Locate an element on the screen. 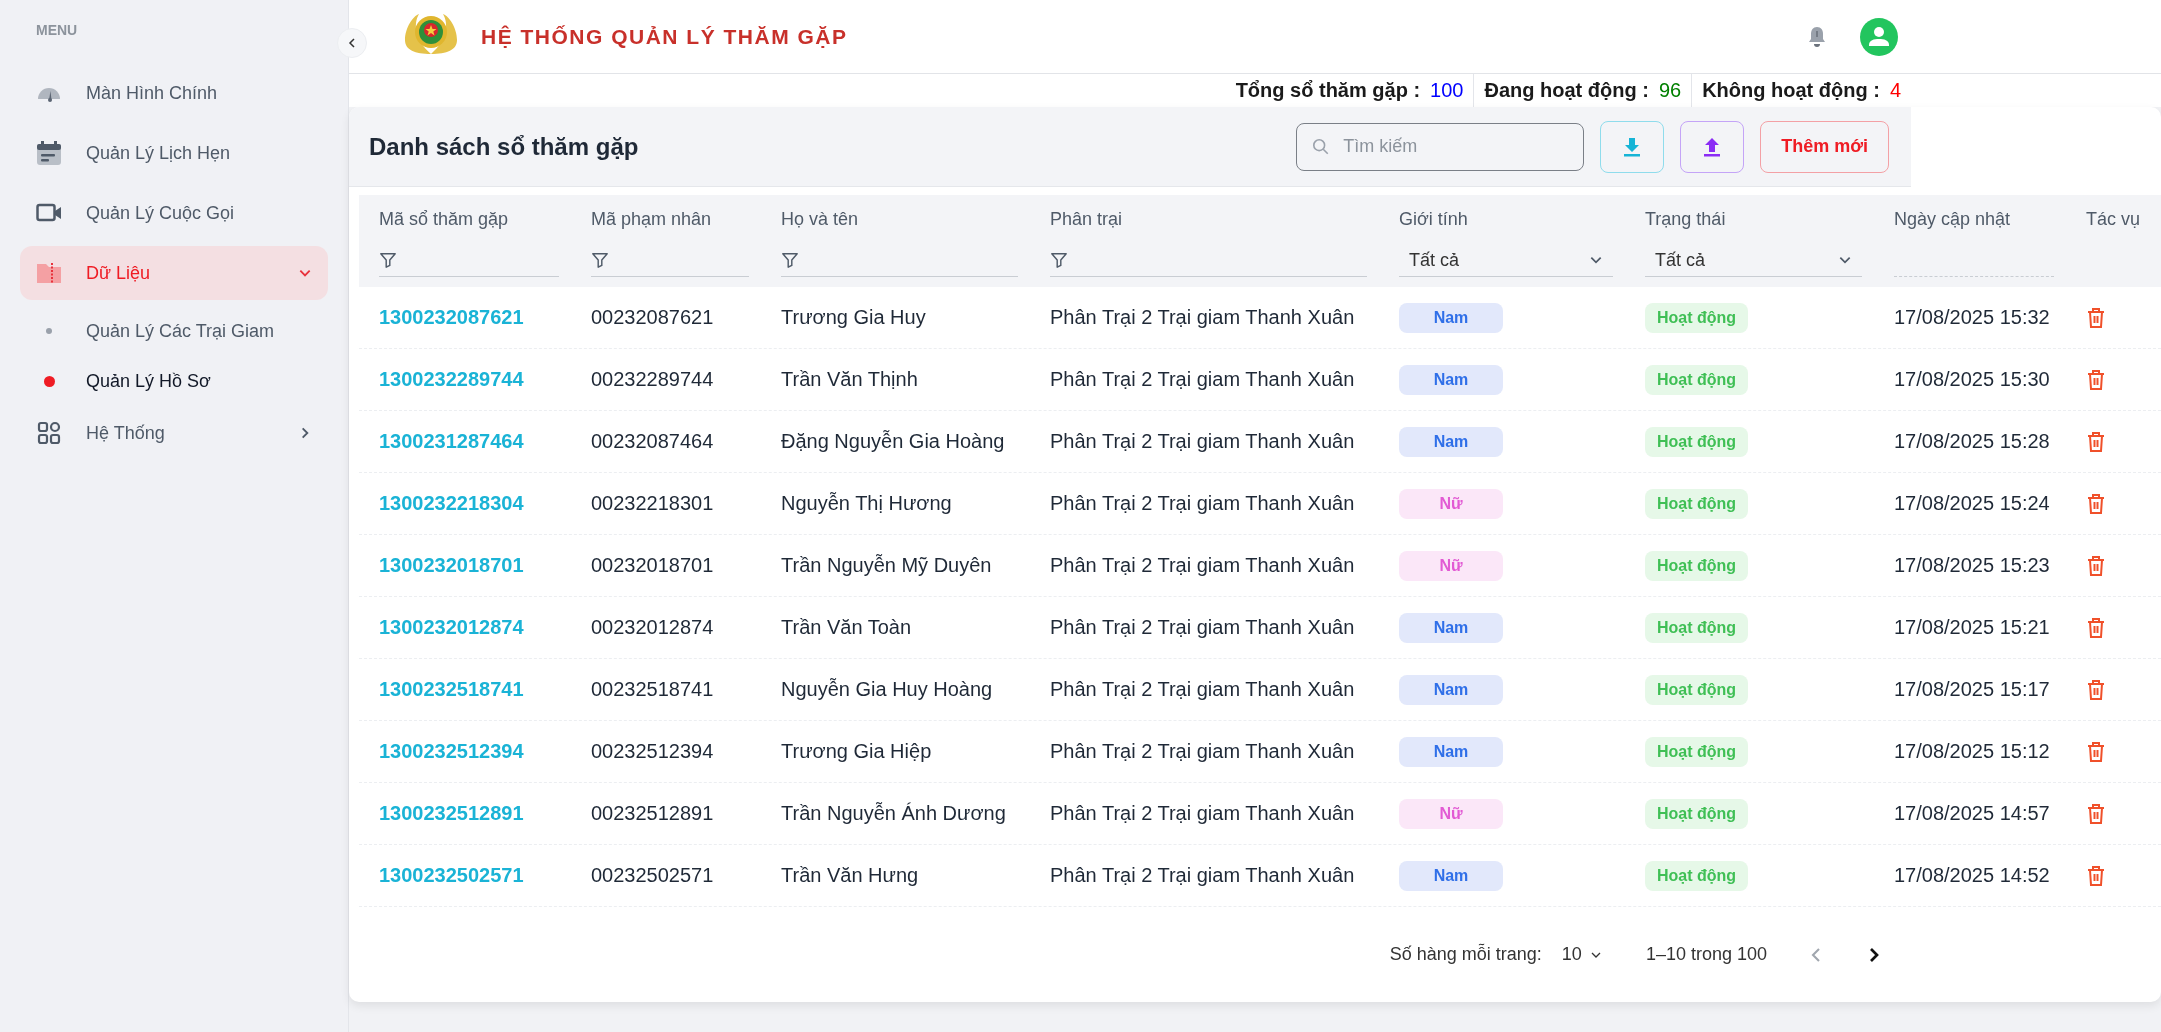  folder-icon is located at coordinates (49, 273).